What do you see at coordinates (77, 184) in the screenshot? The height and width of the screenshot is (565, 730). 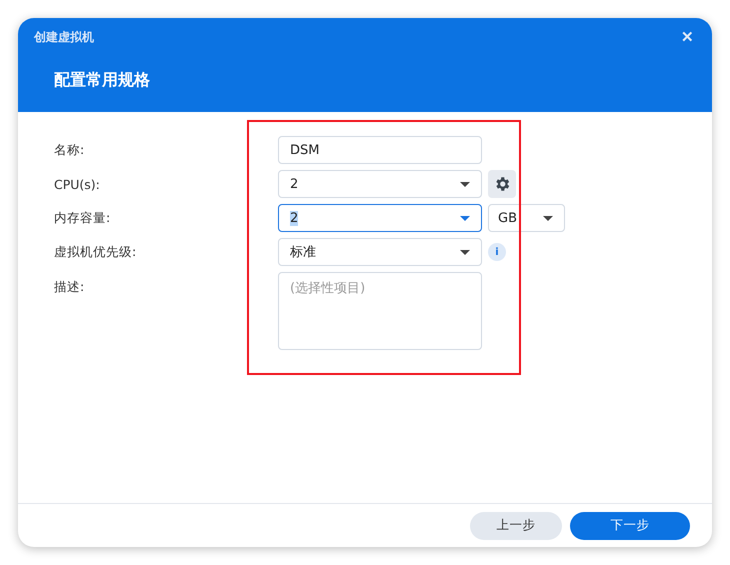 I see `field-label: CPU(s):` at bounding box center [77, 184].